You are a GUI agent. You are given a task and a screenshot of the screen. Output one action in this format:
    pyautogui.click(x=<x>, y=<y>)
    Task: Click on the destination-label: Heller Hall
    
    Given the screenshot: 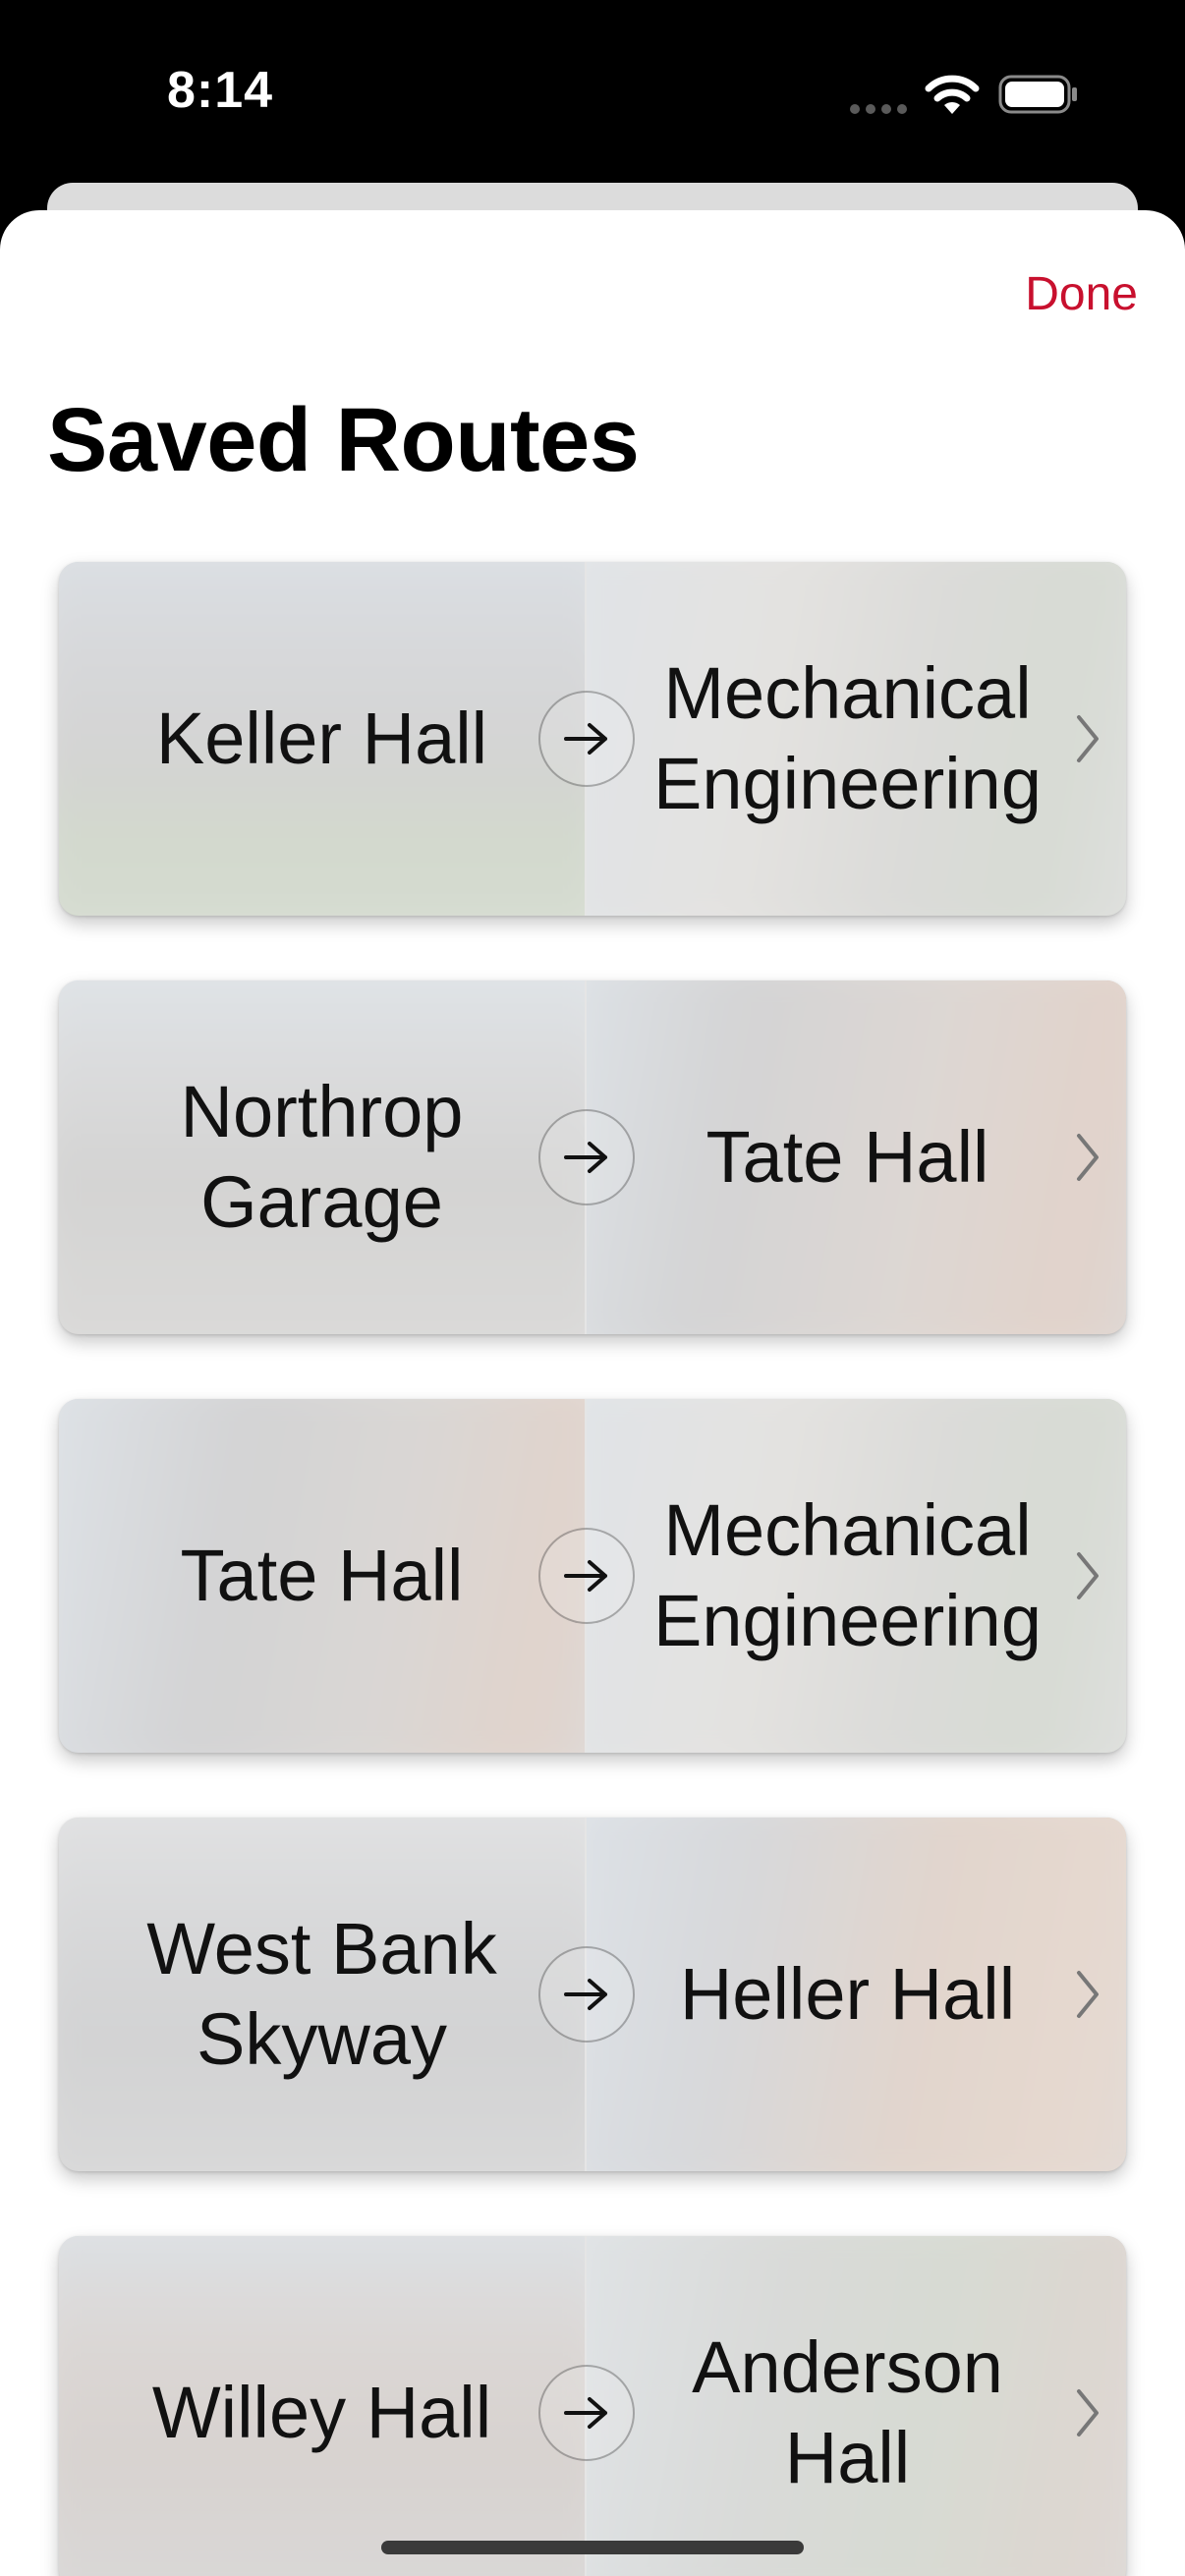 What is the action you would take?
    pyautogui.click(x=848, y=1994)
    